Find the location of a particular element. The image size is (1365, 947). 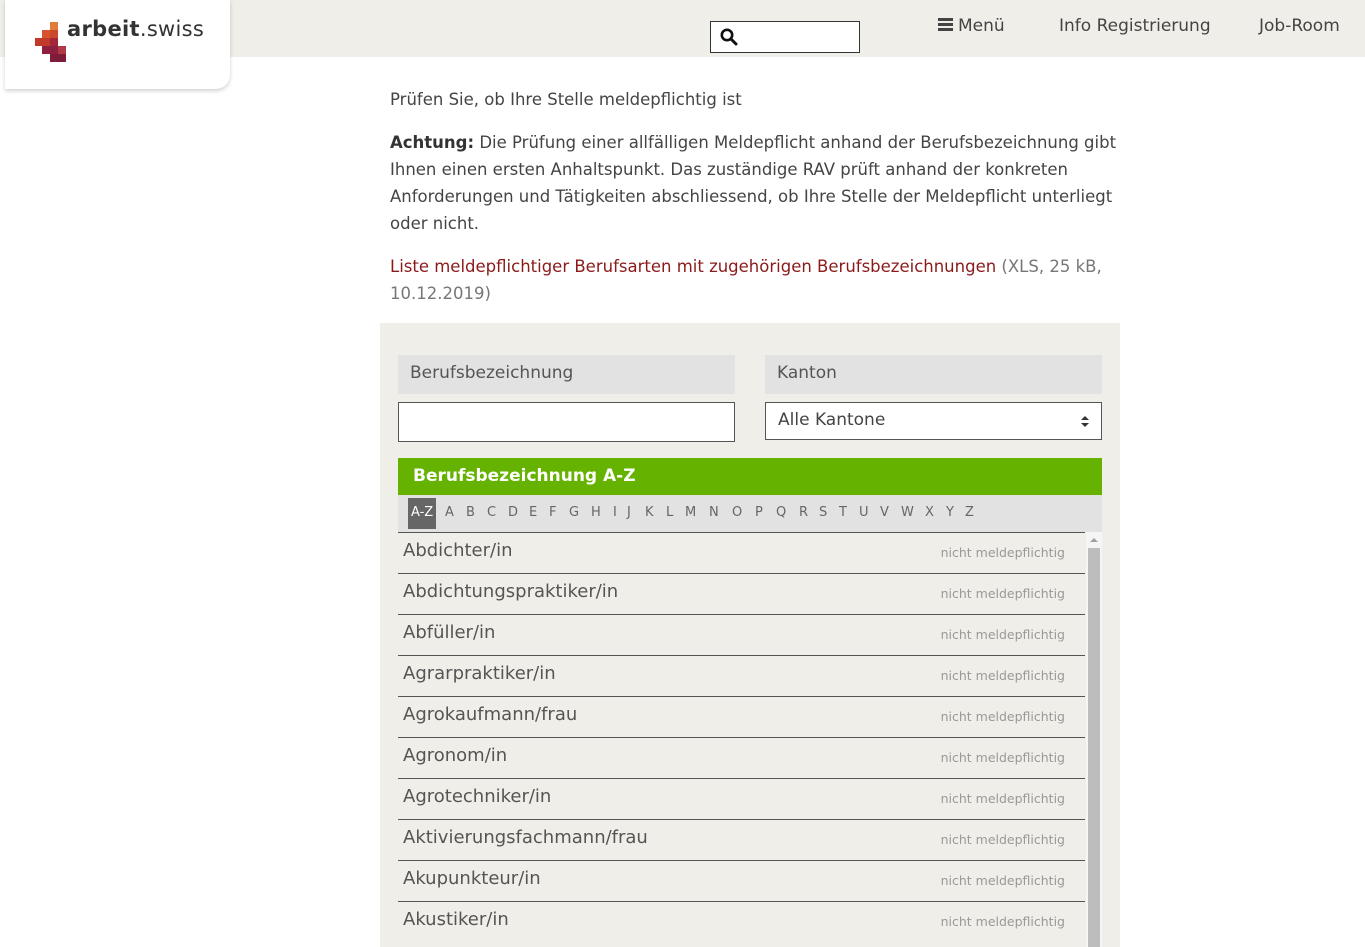

job-name: Abfüller/in is located at coordinates (449, 632).